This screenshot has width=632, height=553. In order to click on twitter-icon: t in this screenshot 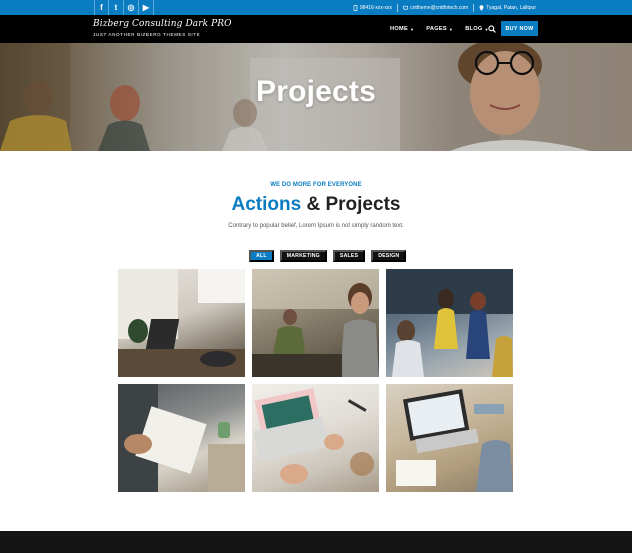, I will do `click(116, 7)`.